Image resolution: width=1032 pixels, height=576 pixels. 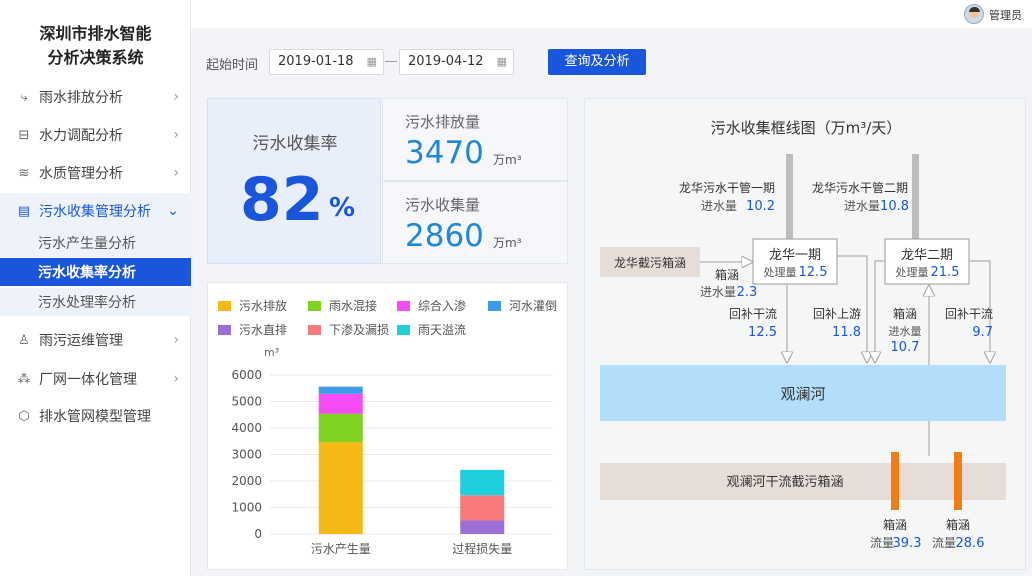 What do you see at coordinates (958, 481) in the screenshot?
I see `outlet-2-bar` at bounding box center [958, 481].